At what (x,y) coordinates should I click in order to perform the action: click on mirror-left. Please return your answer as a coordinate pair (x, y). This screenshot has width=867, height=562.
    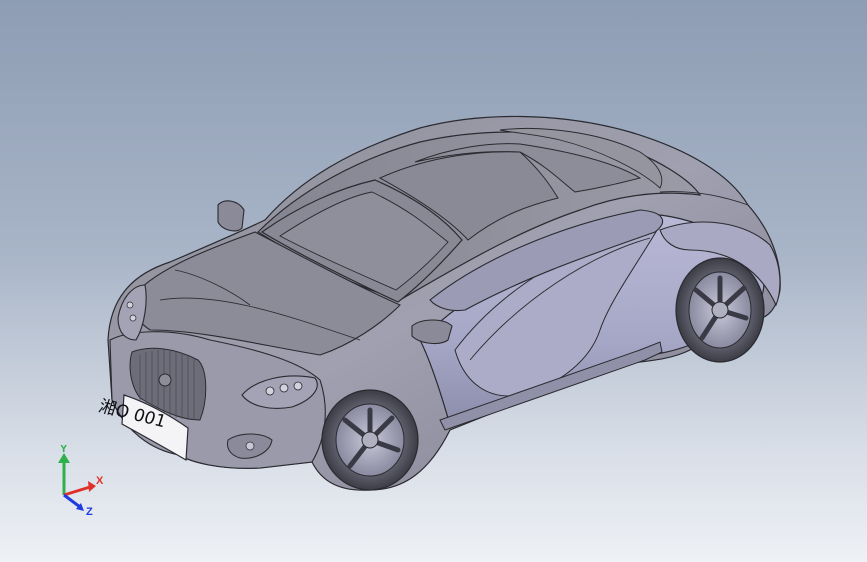
    Looking at the image, I should click on (231, 216).